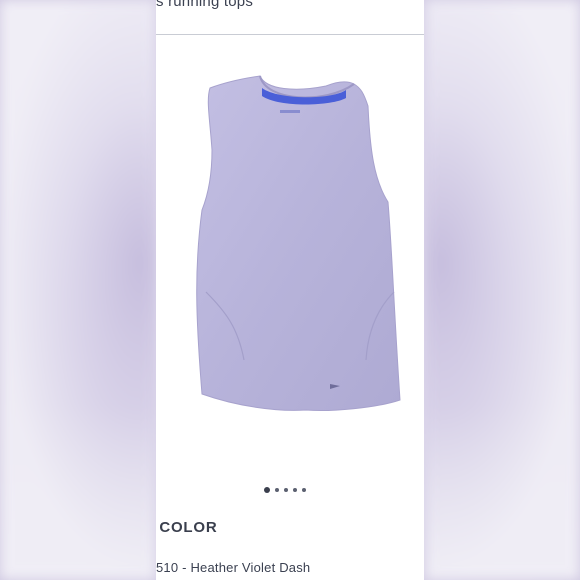  Describe the element at coordinates (290, 34) in the screenshot. I see `title-divider` at that location.